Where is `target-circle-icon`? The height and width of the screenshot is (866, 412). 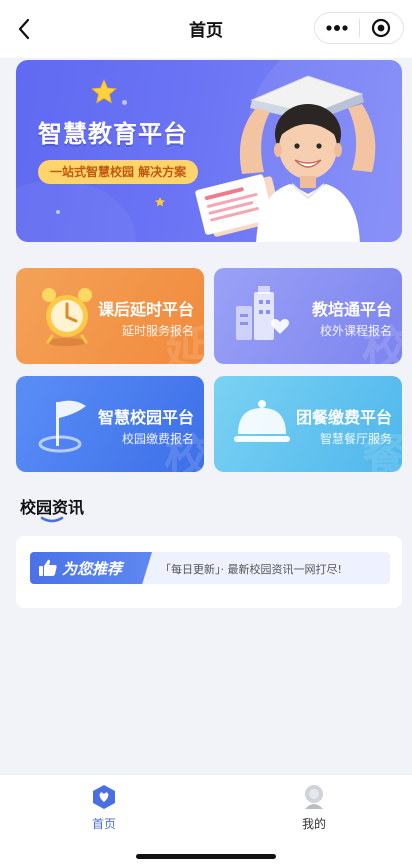
target-circle-icon is located at coordinates (381, 28).